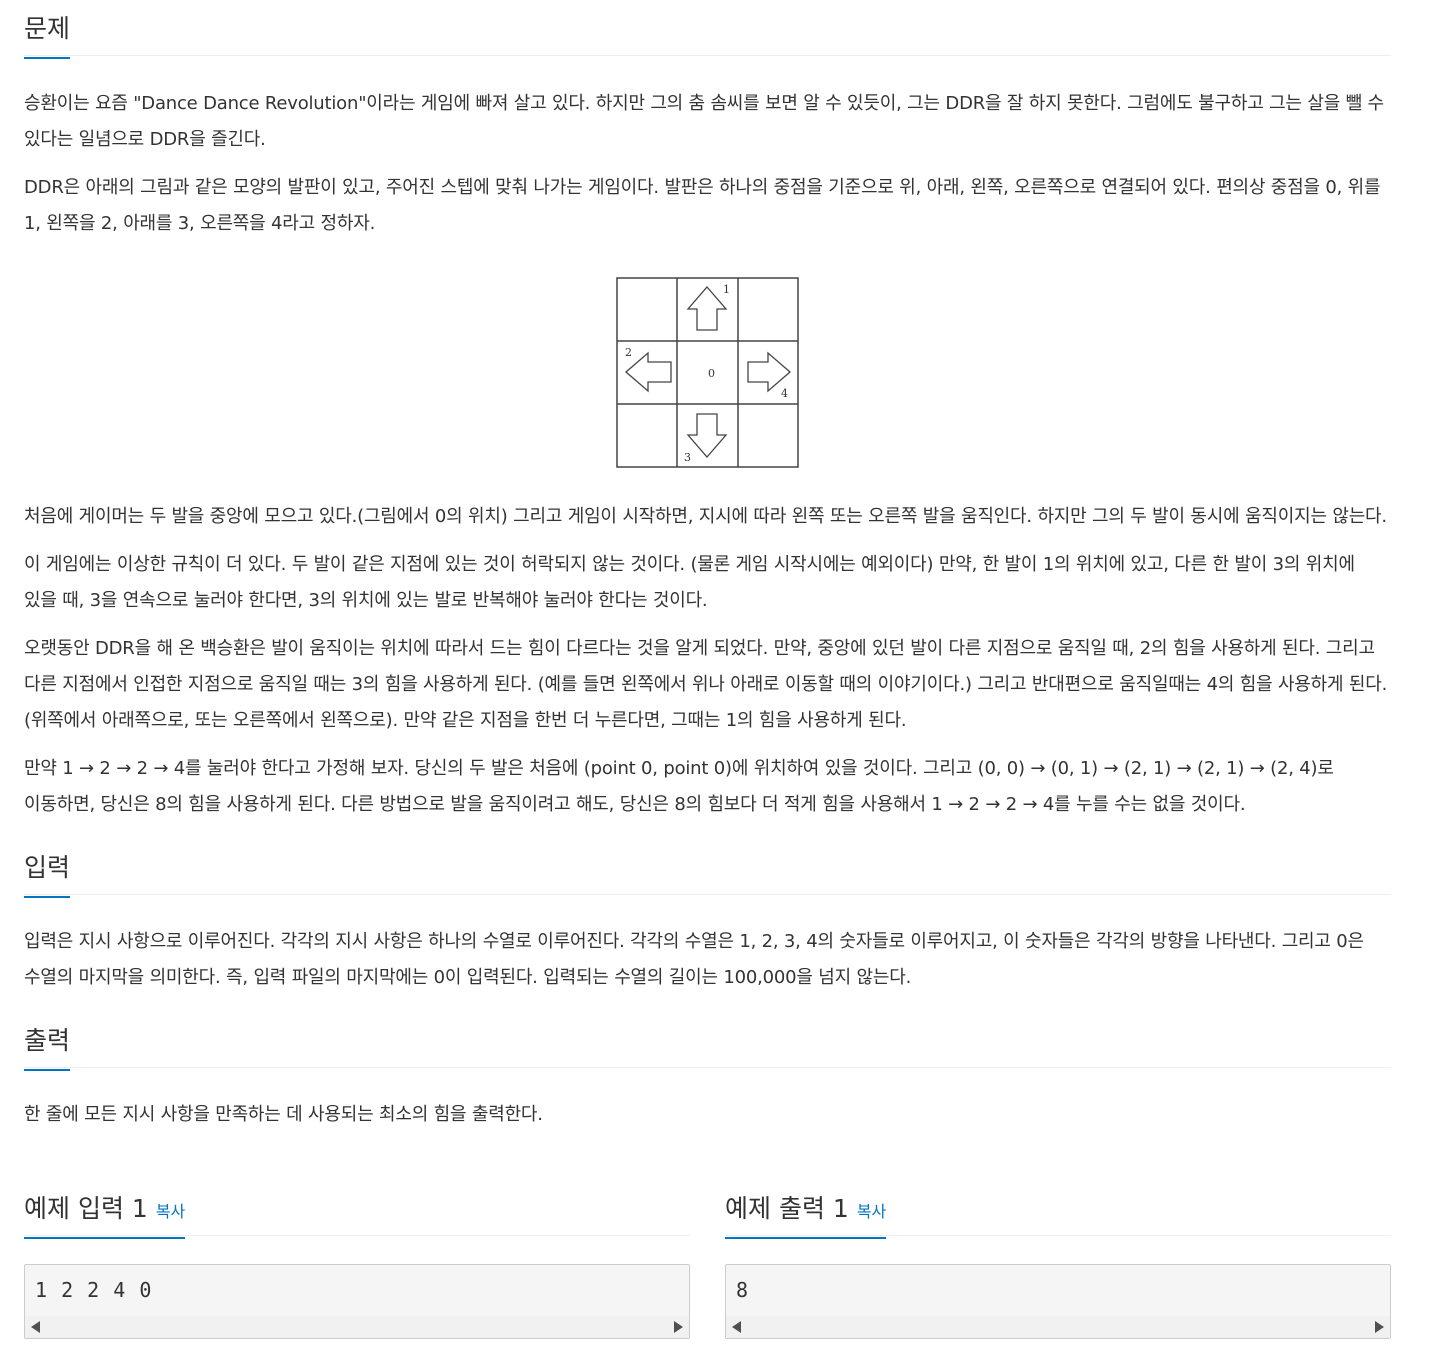  I want to click on sample-output-section: 예제 출력 1 복사 8, so click(1058, 1260).